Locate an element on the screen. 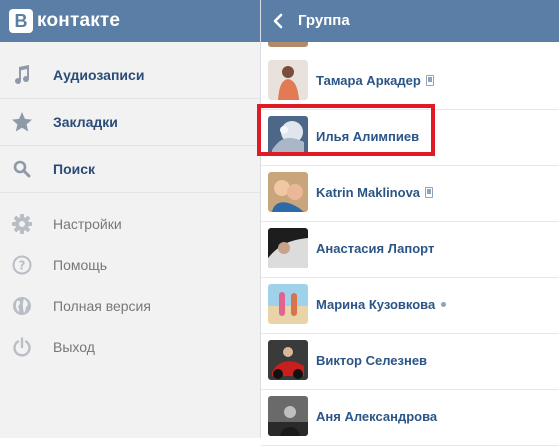  vk-logo: В контакте is located at coordinates (64, 21).